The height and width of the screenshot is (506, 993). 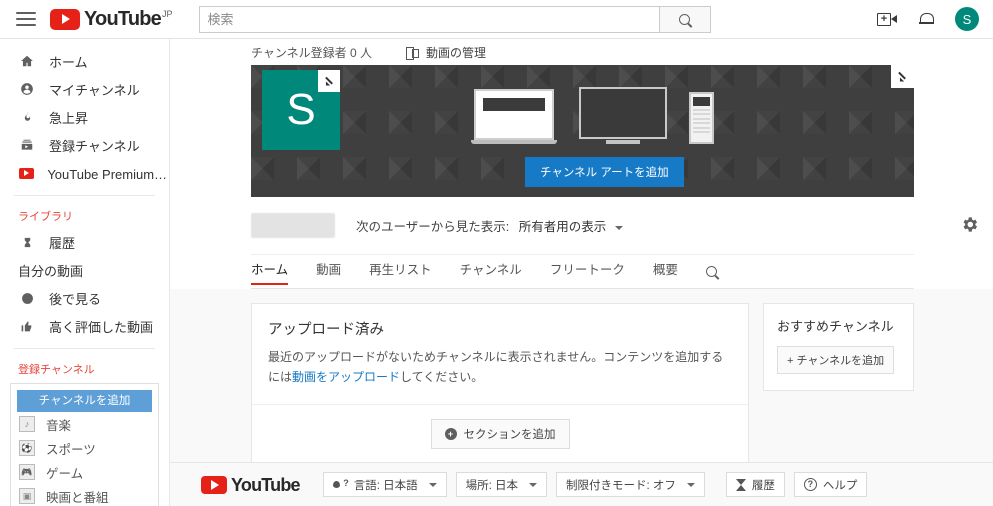 What do you see at coordinates (887, 19) in the screenshot?
I see `upload-video-button` at bounding box center [887, 19].